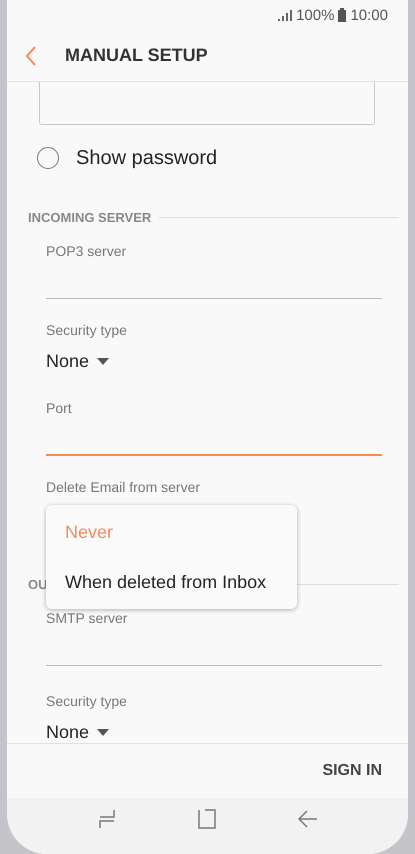 This screenshot has height=854, width=415. What do you see at coordinates (87, 251) in the screenshot?
I see `field-label: POP3 server` at bounding box center [87, 251].